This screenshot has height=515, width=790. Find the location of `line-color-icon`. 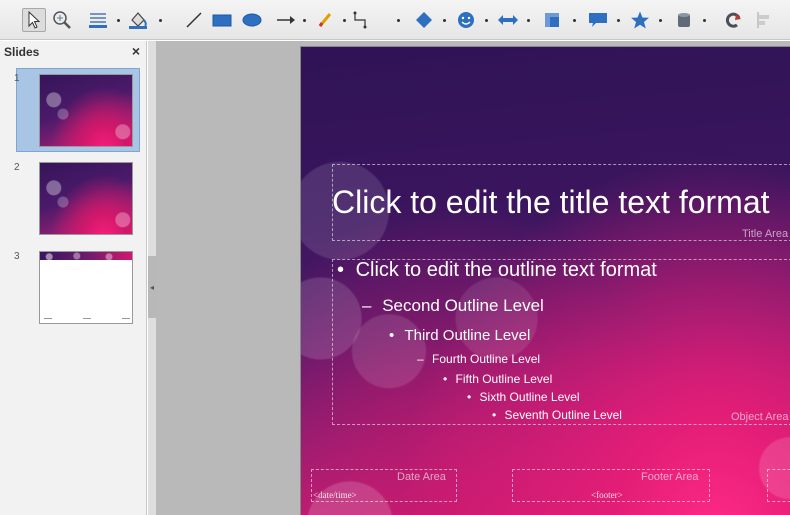

line-color-icon is located at coordinates (98, 20).